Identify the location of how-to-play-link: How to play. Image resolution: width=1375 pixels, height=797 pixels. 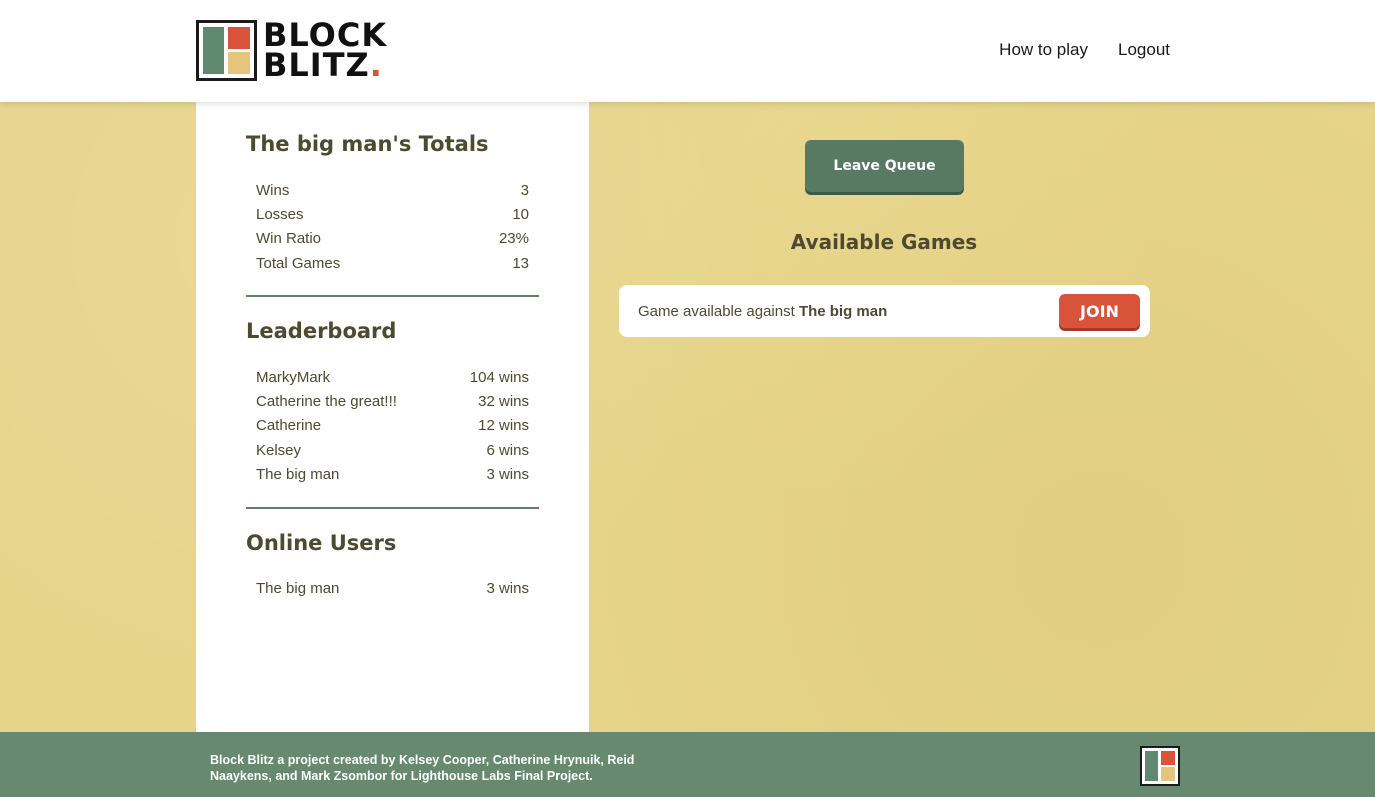
(1043, 50).